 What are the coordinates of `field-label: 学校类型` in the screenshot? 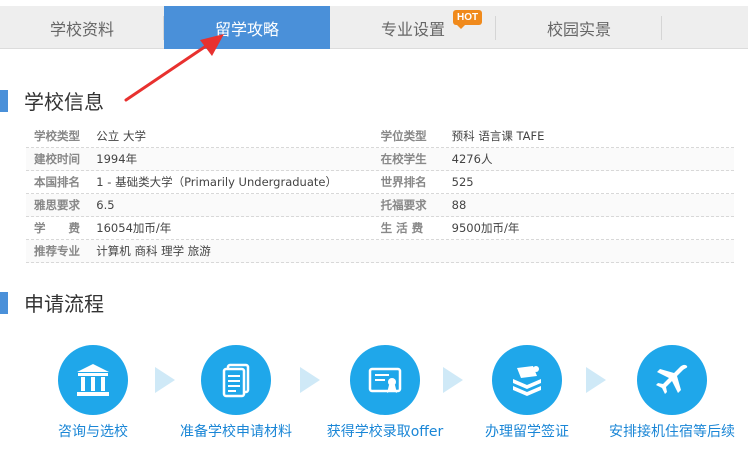 It's located at (57, 136).